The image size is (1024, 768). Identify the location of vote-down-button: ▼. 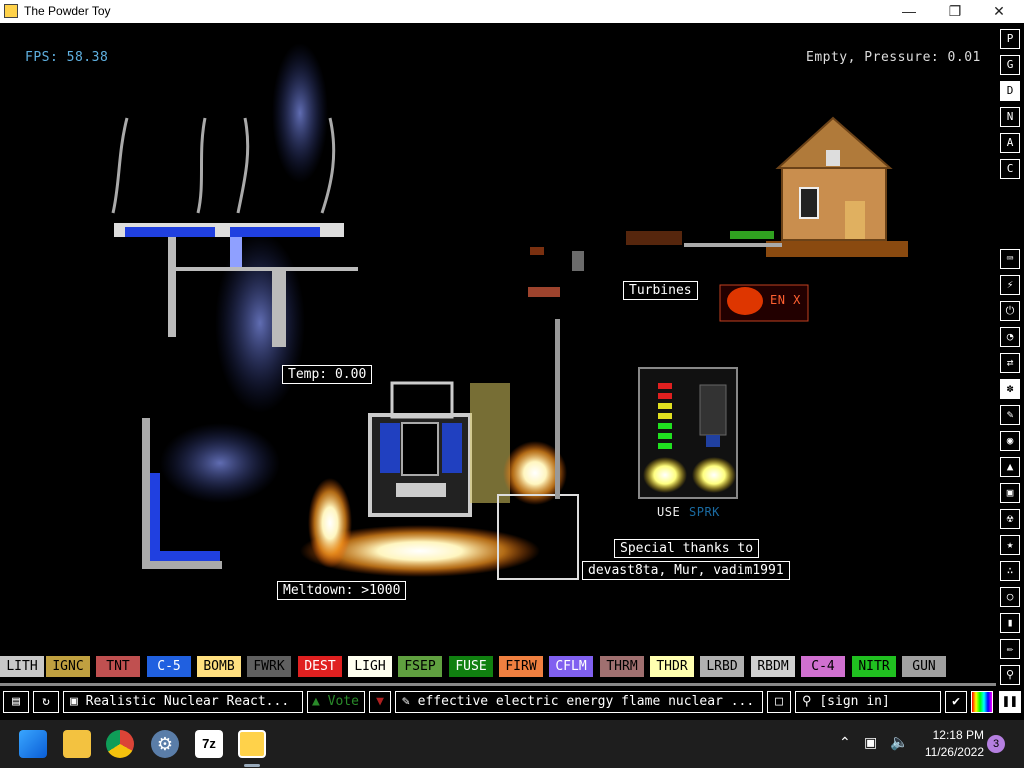
(380, 702).